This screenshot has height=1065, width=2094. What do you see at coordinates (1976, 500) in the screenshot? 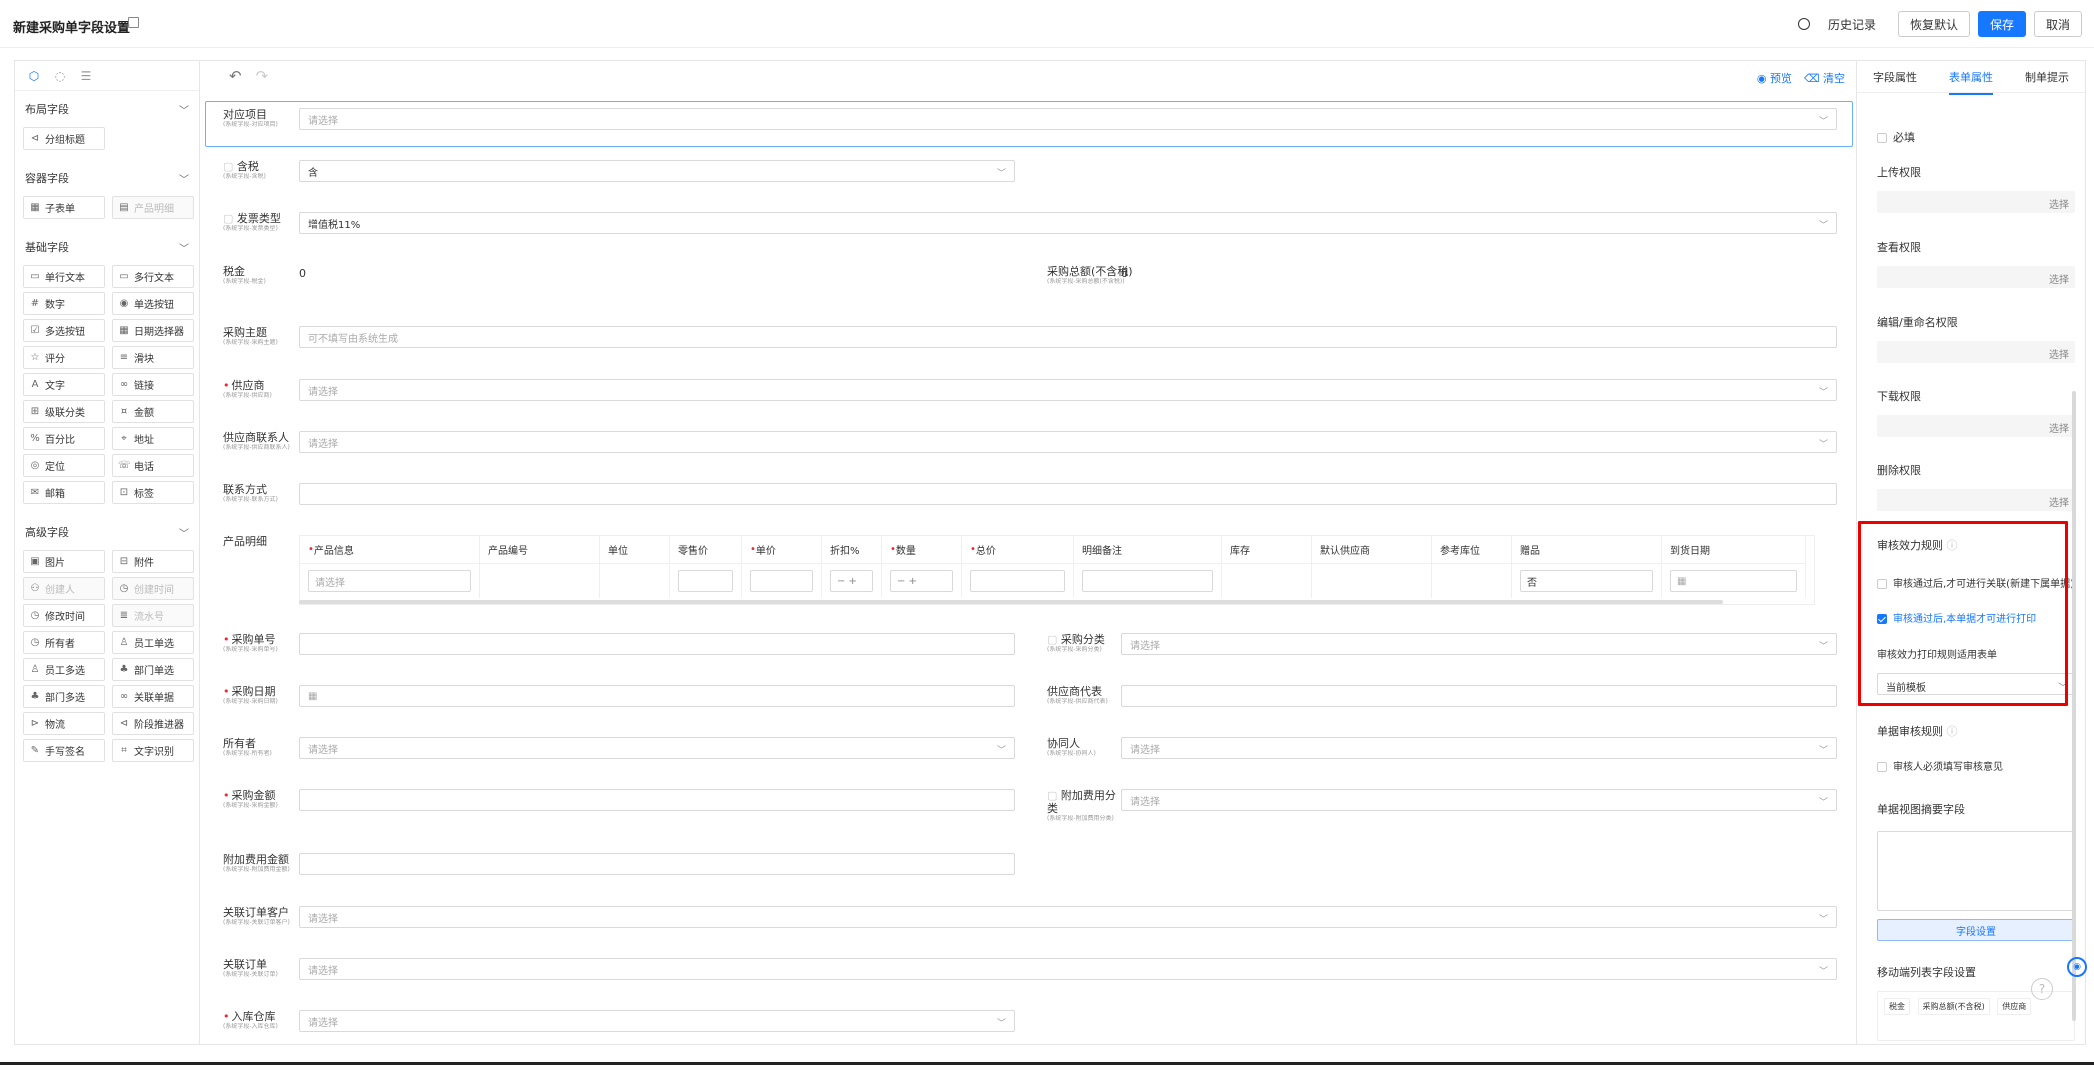
I see `delete-perm-input: 选择` at bounding box center [1976, 500].